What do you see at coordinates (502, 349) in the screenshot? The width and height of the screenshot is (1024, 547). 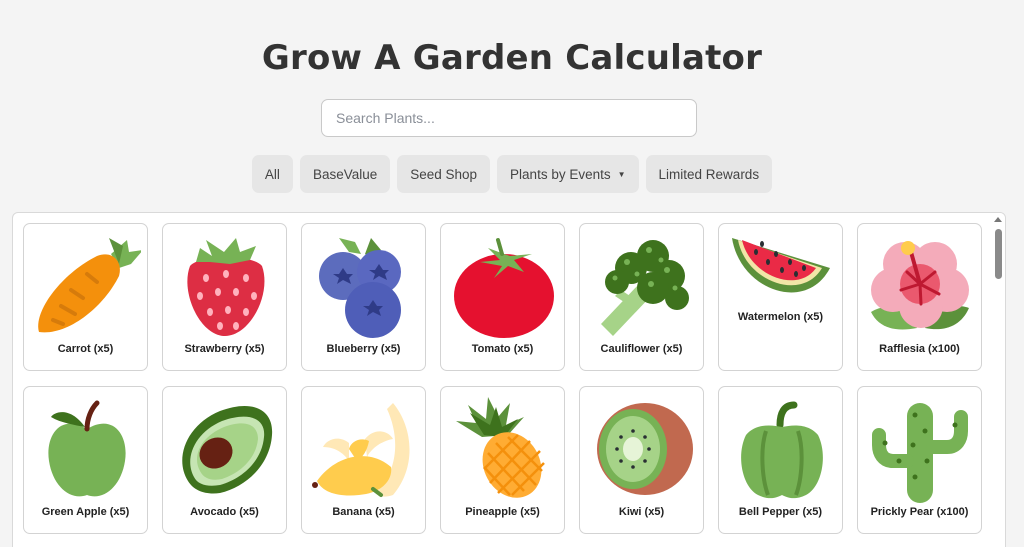 I see `plant-name: Tomato (x5)` at bounding box center [502, 349].